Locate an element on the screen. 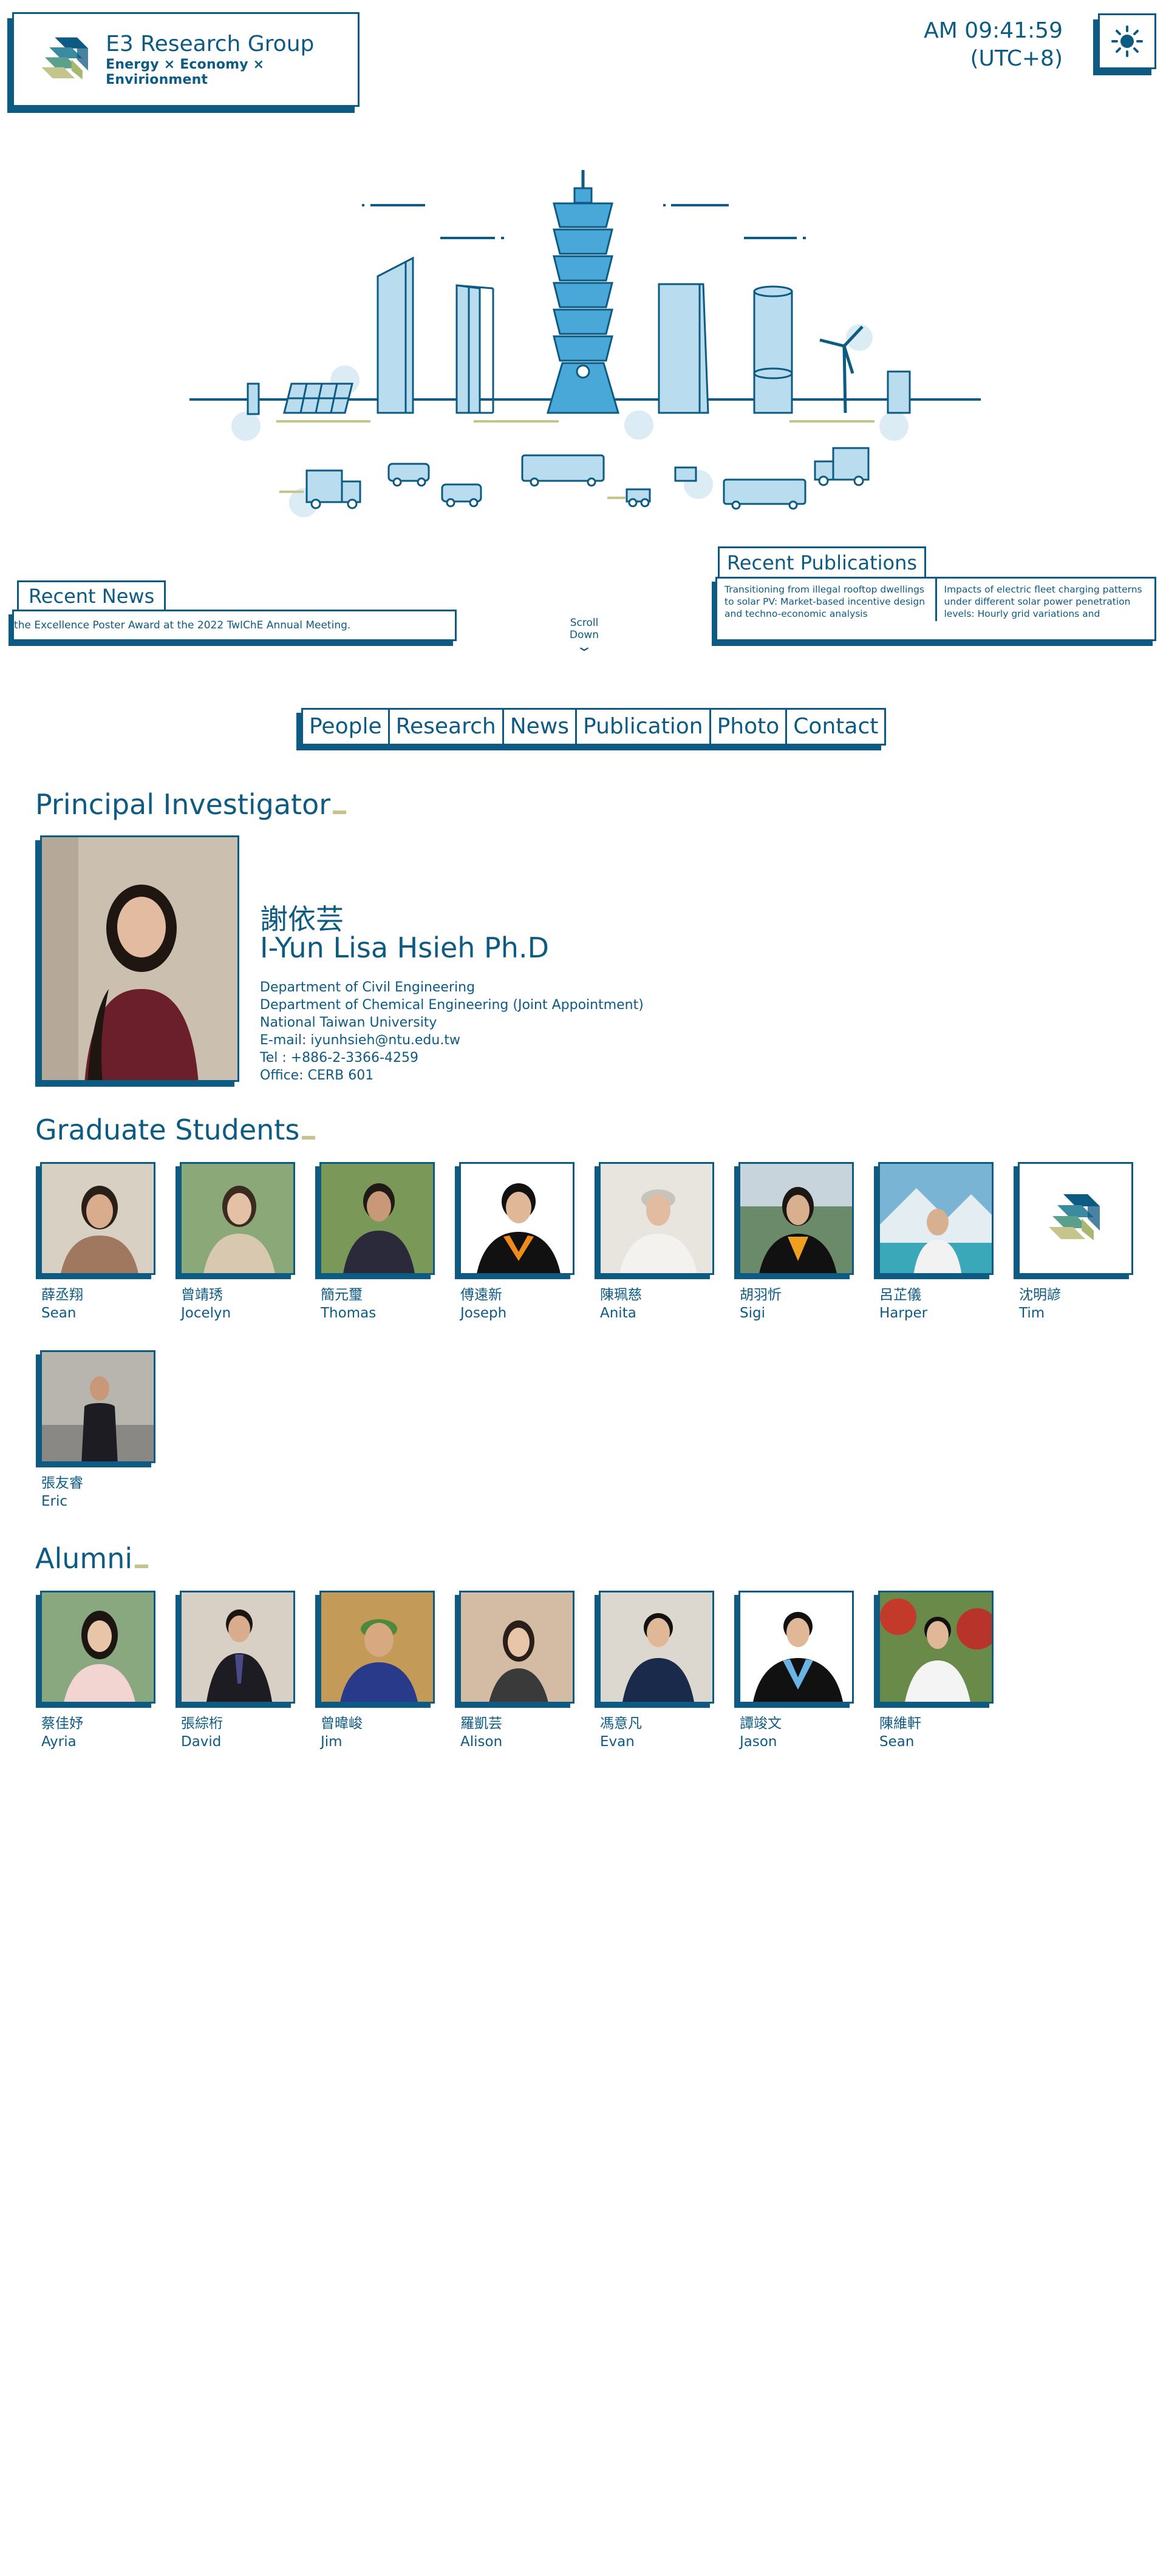 The width and height of the screenshot is (1166, 2576). student-name-chinese: 傅遠新 is located at coordinates (481, 1295).